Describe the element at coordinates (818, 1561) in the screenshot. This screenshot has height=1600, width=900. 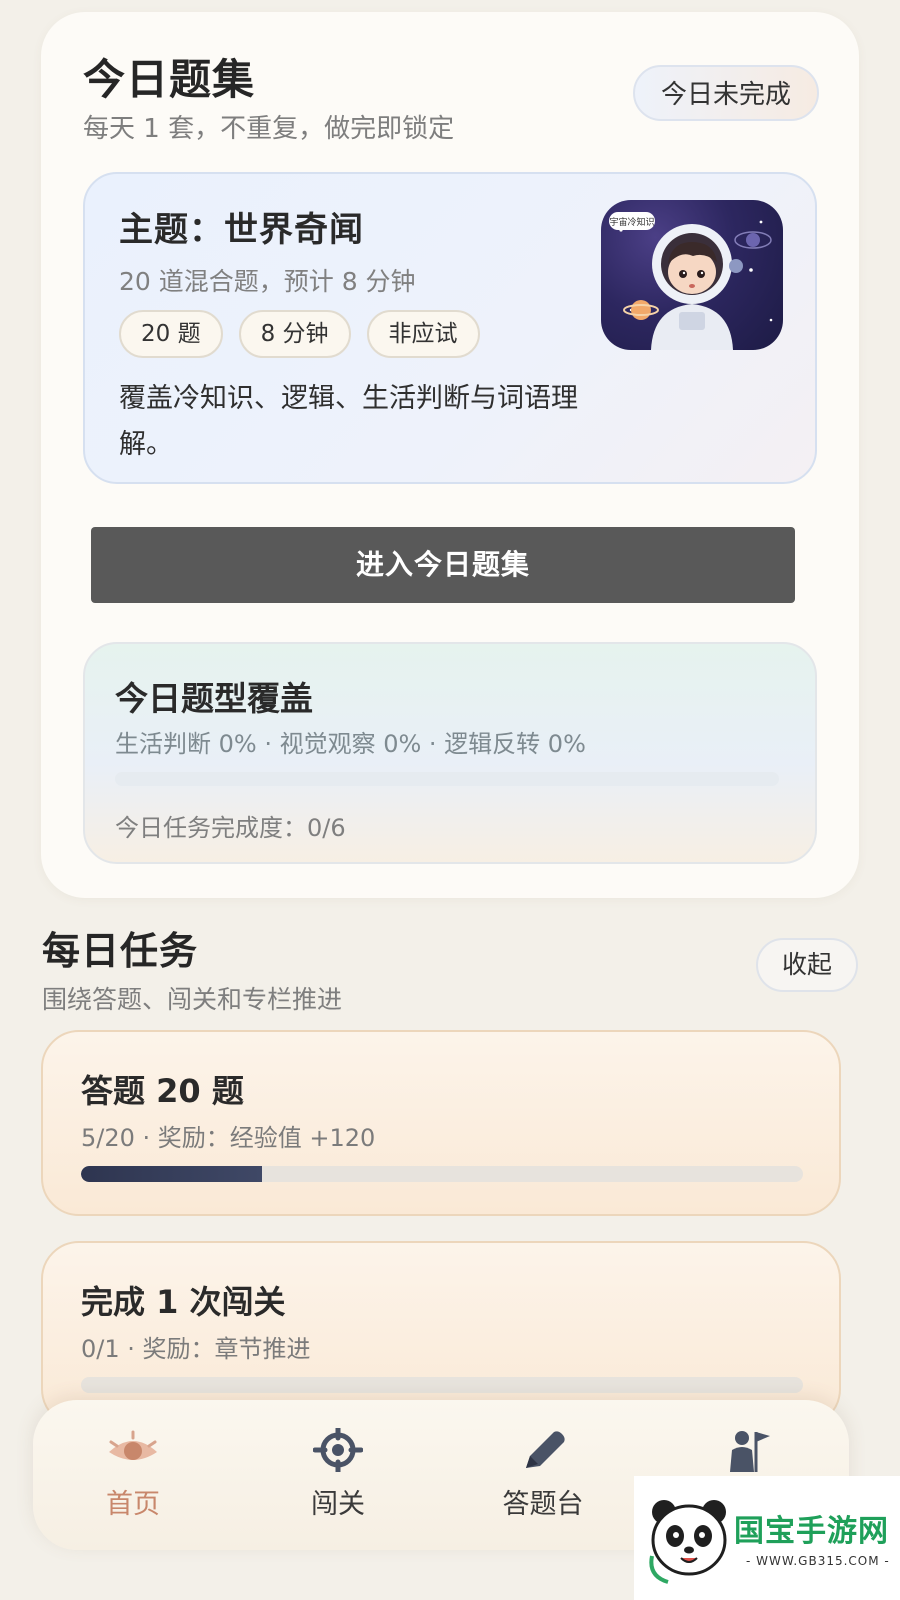
I see `watermark-url: - WWW.GB315.COM -` at that location.